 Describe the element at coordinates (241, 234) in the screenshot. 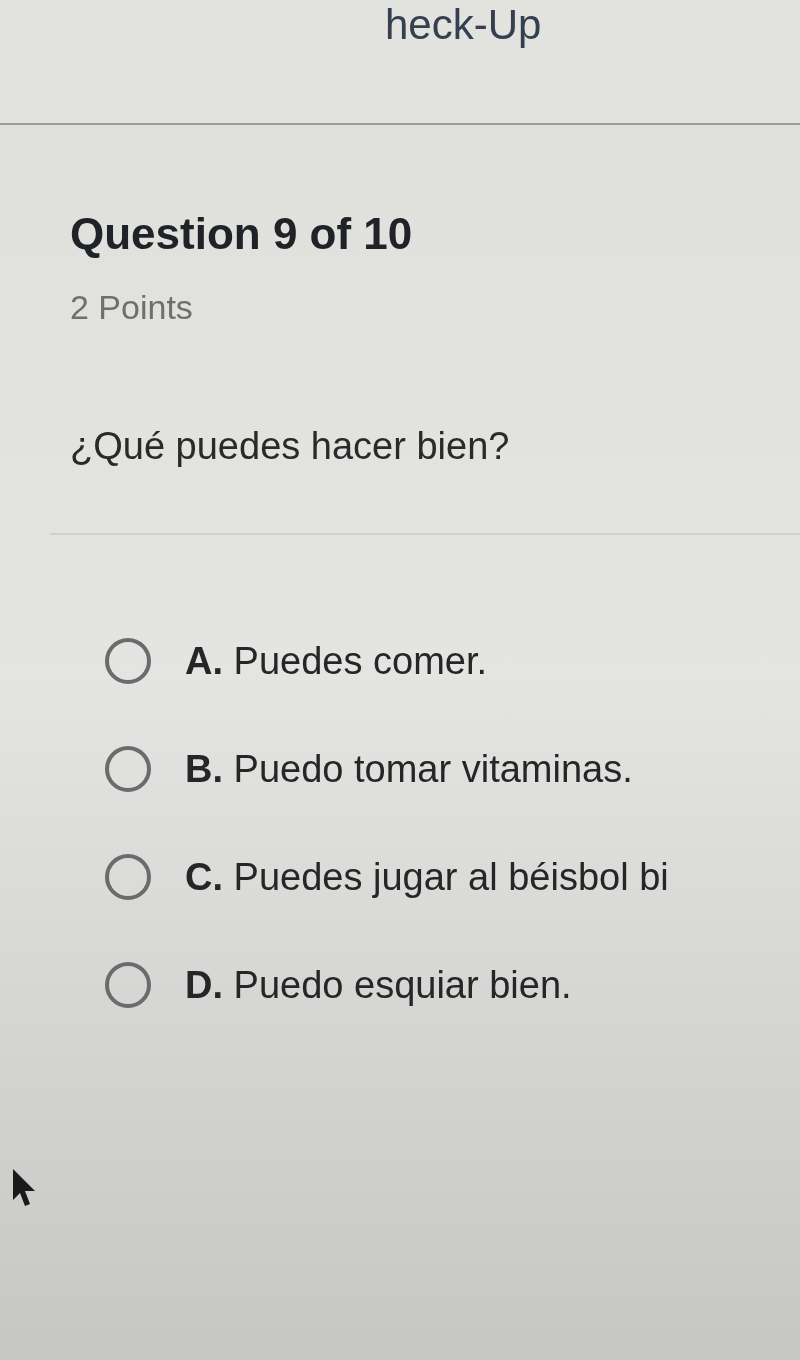

I see `question-heading: Question 9 of 10` at that location.